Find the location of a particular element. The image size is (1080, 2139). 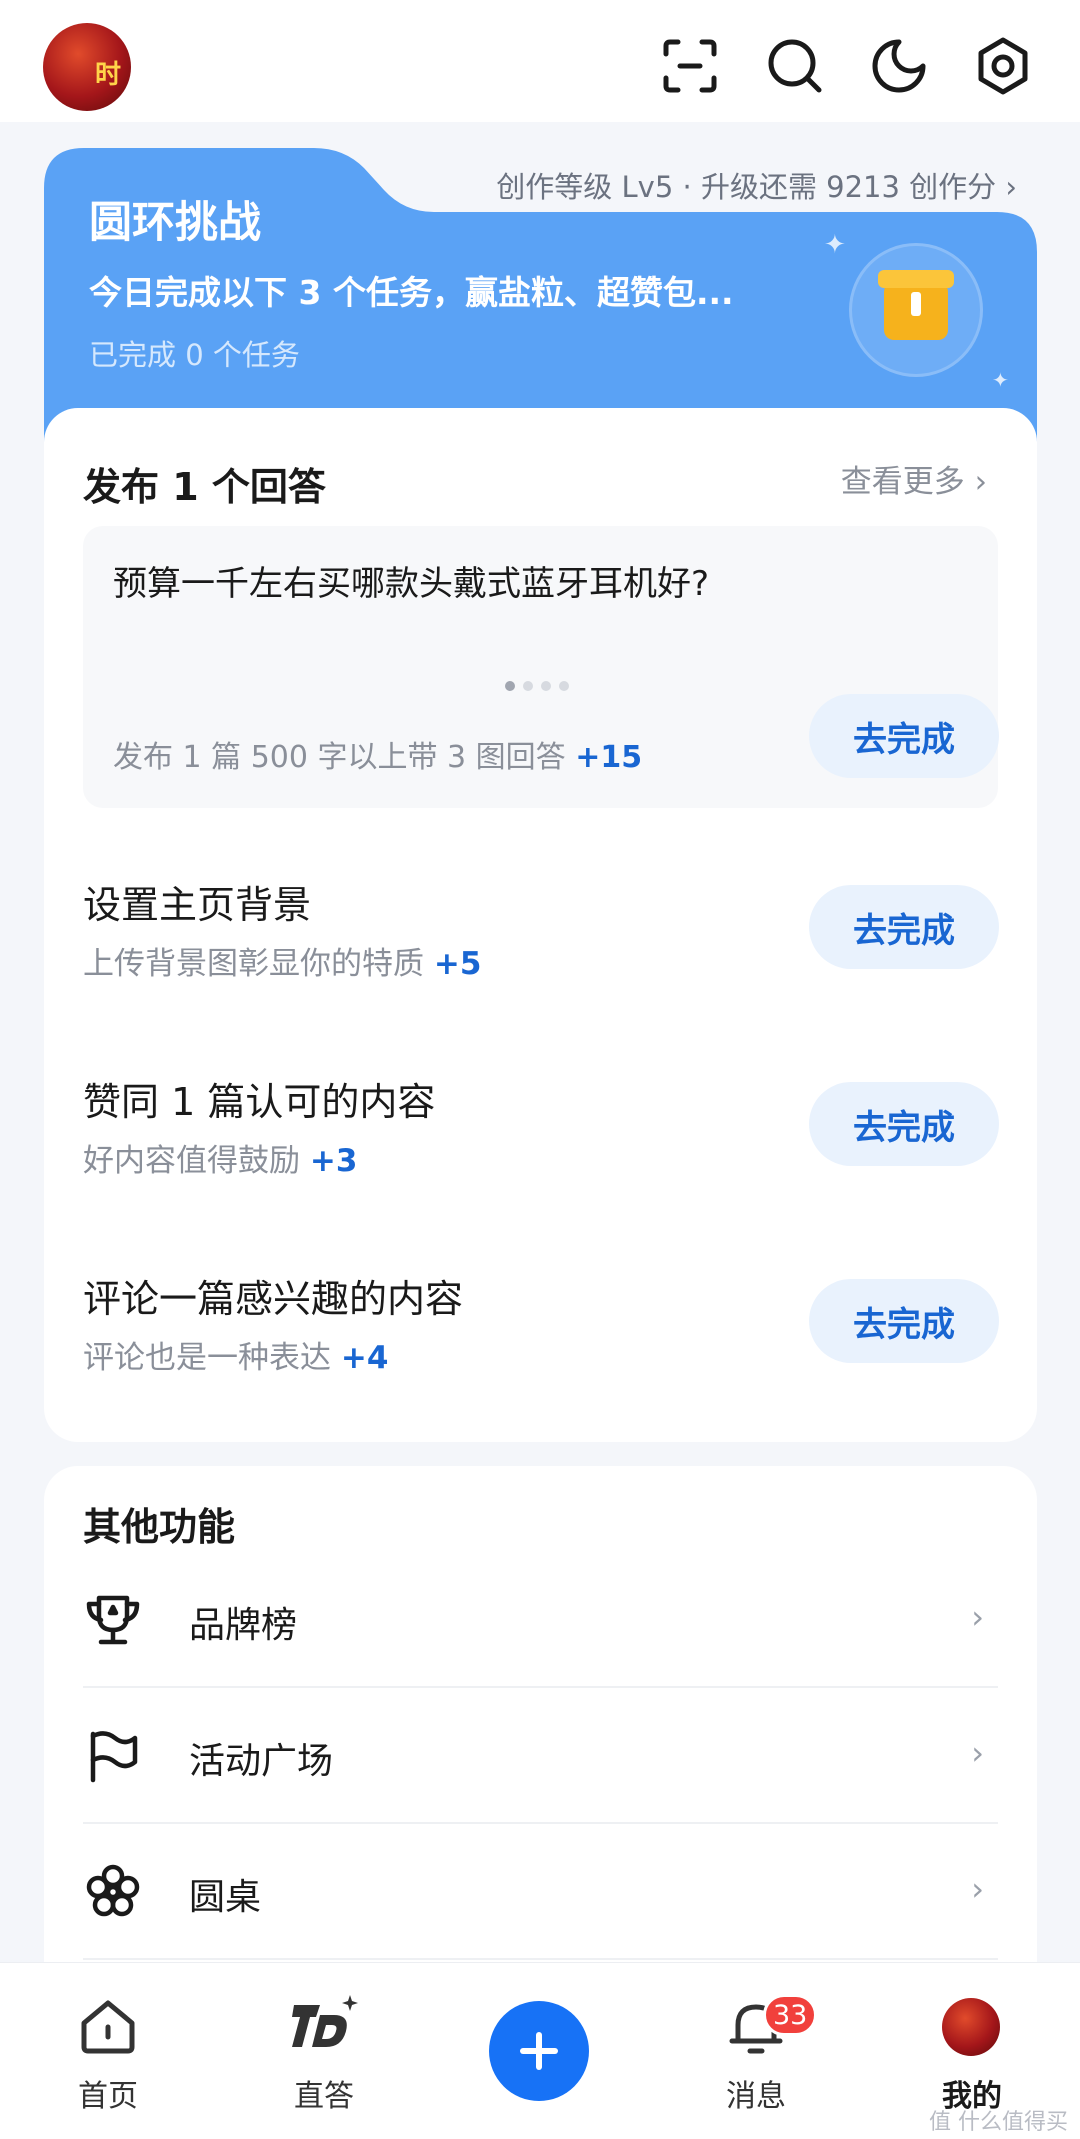

nav-home: 首页 is located at coordinates (108, 2051).